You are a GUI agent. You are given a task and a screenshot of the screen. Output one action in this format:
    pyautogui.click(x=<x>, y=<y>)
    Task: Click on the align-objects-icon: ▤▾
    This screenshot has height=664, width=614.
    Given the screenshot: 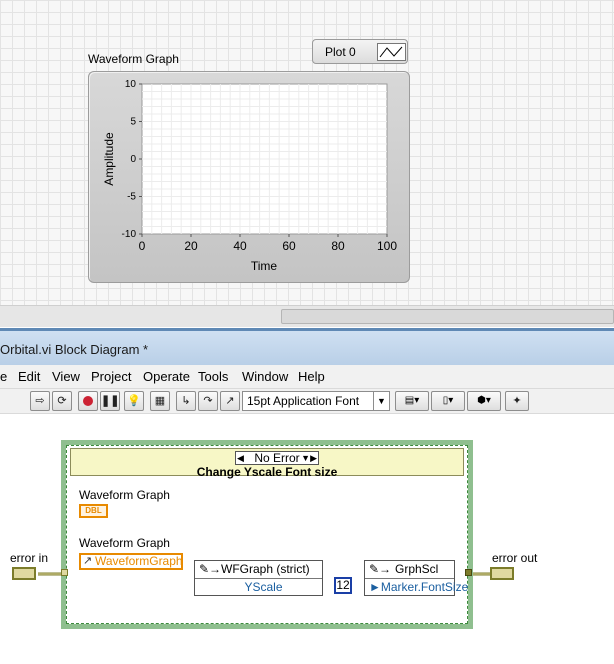 What is the action you would take?
    pyautogui.click(x=412, y=401)
    